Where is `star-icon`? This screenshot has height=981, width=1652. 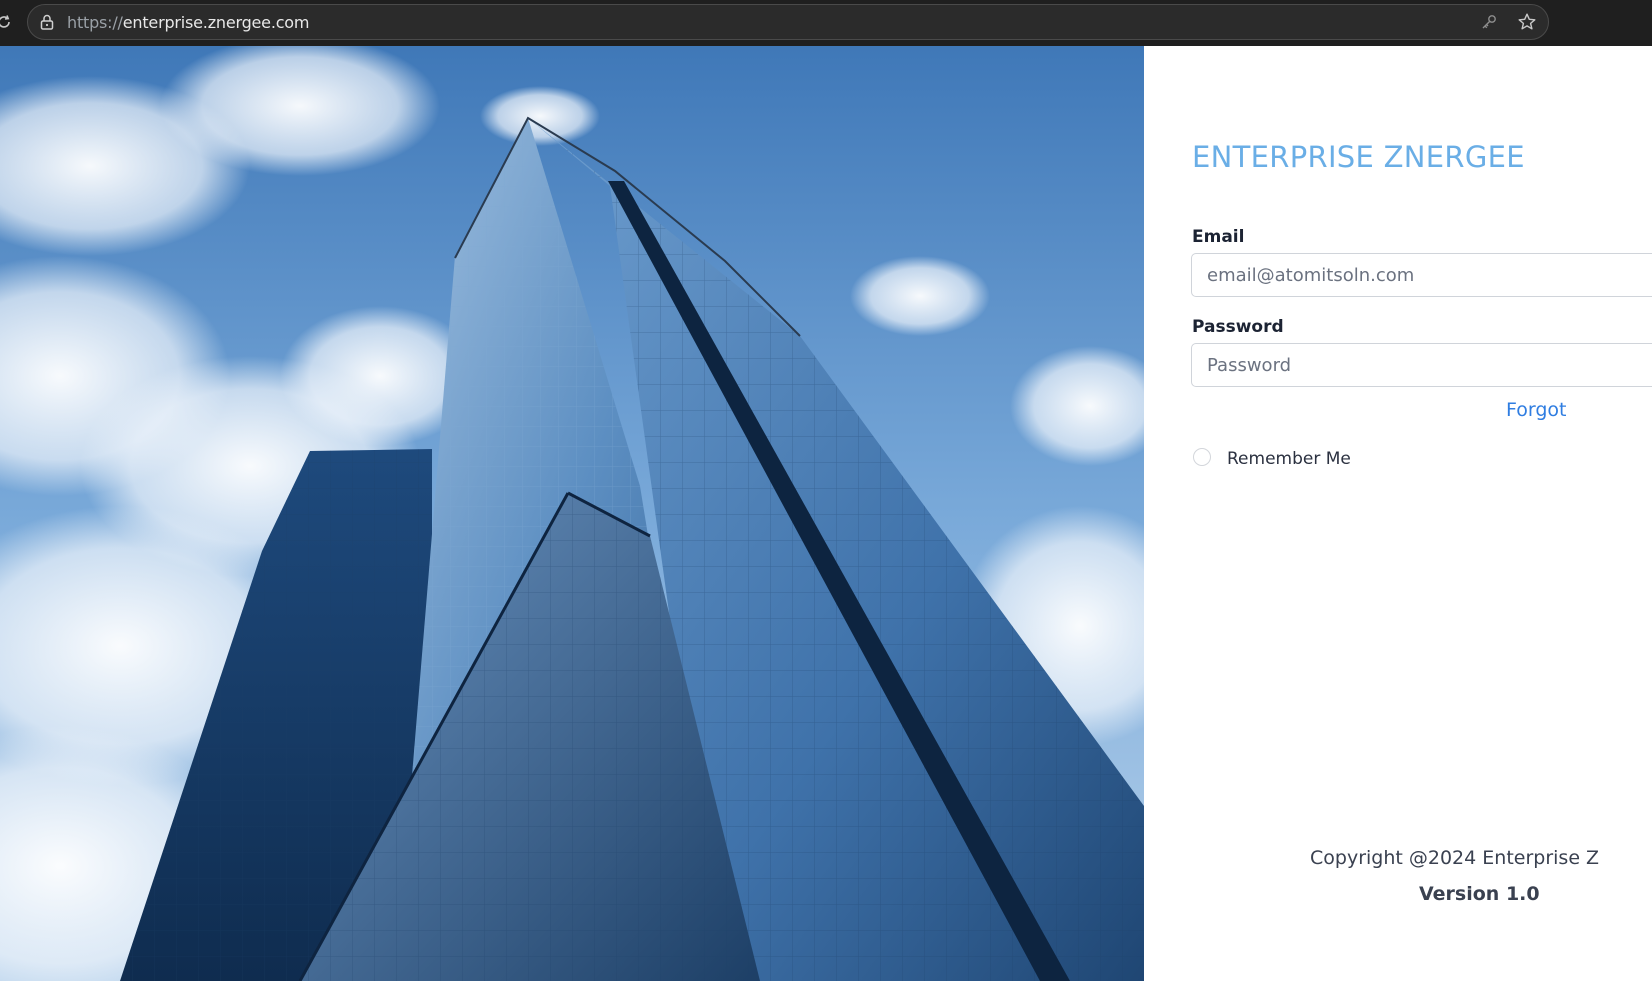 star-icon is located at coordinates (1527, 22).